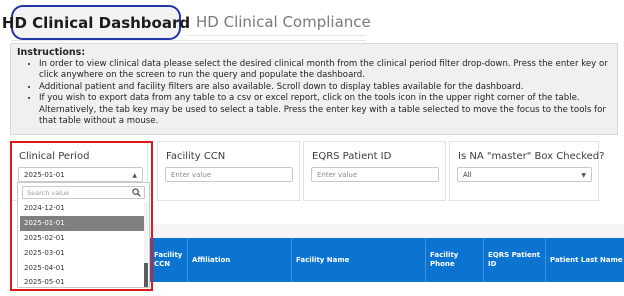  Describe the element at coordinates (82, 282) in the screenshot. I see `dropdown-option: 2025-05-01` at that location.